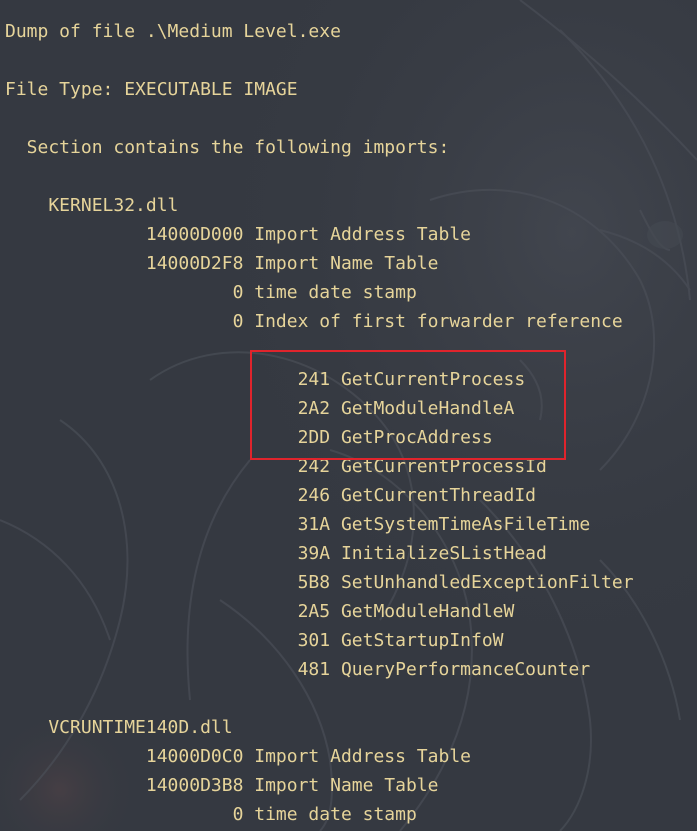 This screenshot has height=831, width=697. Describe the element at coordinates (227, 147) in the screenshot. I see `section-intro: Section contains the following imports:` at that location.